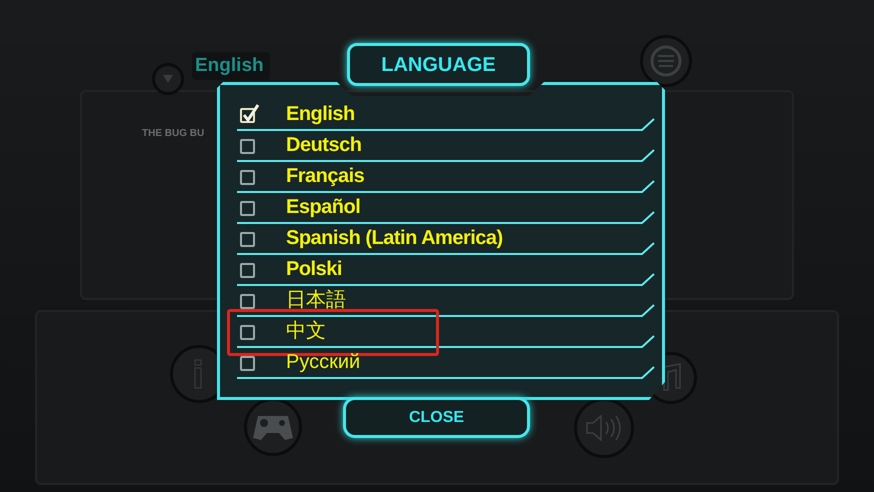 The width and height of the screenshot is (874, 492). Describe the element at coordinates (325, 176) in the screenshot. I see `language-option: Français` at that location.